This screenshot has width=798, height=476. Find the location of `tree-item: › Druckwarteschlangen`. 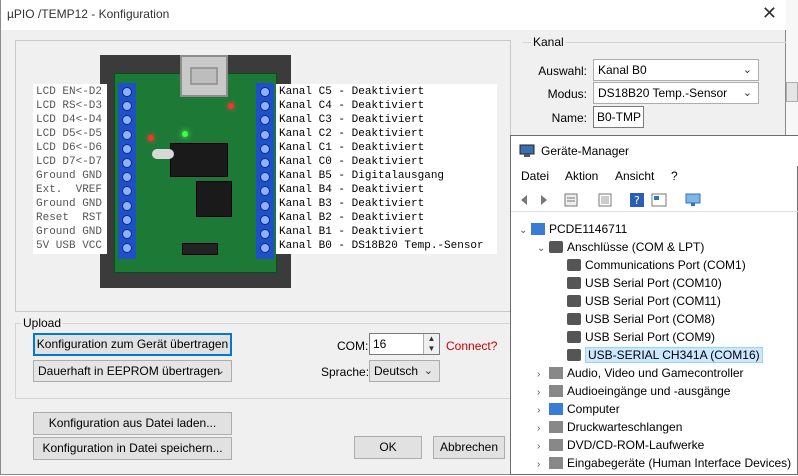

tree-item: › Druckwarteschlangen is located at coordinates (609, 427).